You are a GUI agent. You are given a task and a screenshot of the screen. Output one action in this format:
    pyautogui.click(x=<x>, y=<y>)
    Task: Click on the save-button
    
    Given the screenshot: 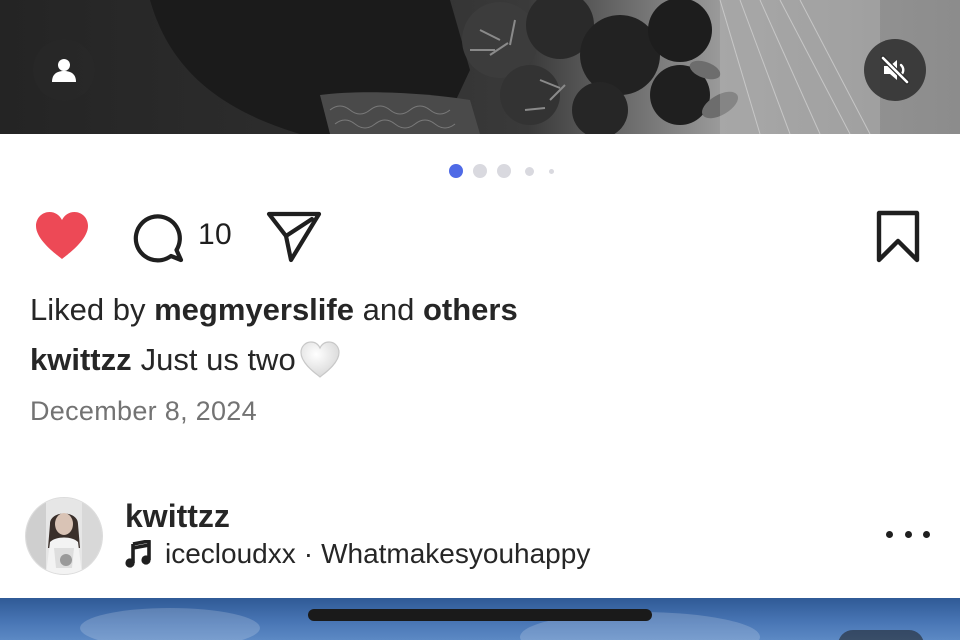 What is the action you would take?
    pyautogui.click(x=898, y=239)
    